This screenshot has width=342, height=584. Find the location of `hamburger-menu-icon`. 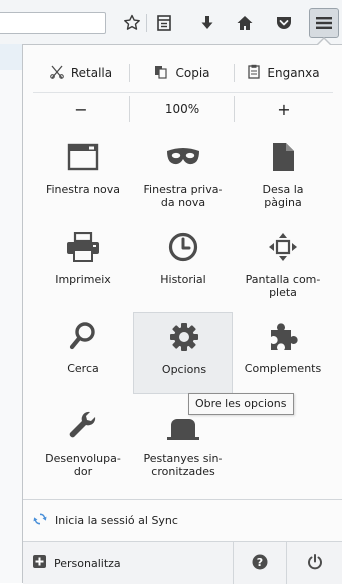

hamburger-menu-icon is located at coordinates (324, 23).